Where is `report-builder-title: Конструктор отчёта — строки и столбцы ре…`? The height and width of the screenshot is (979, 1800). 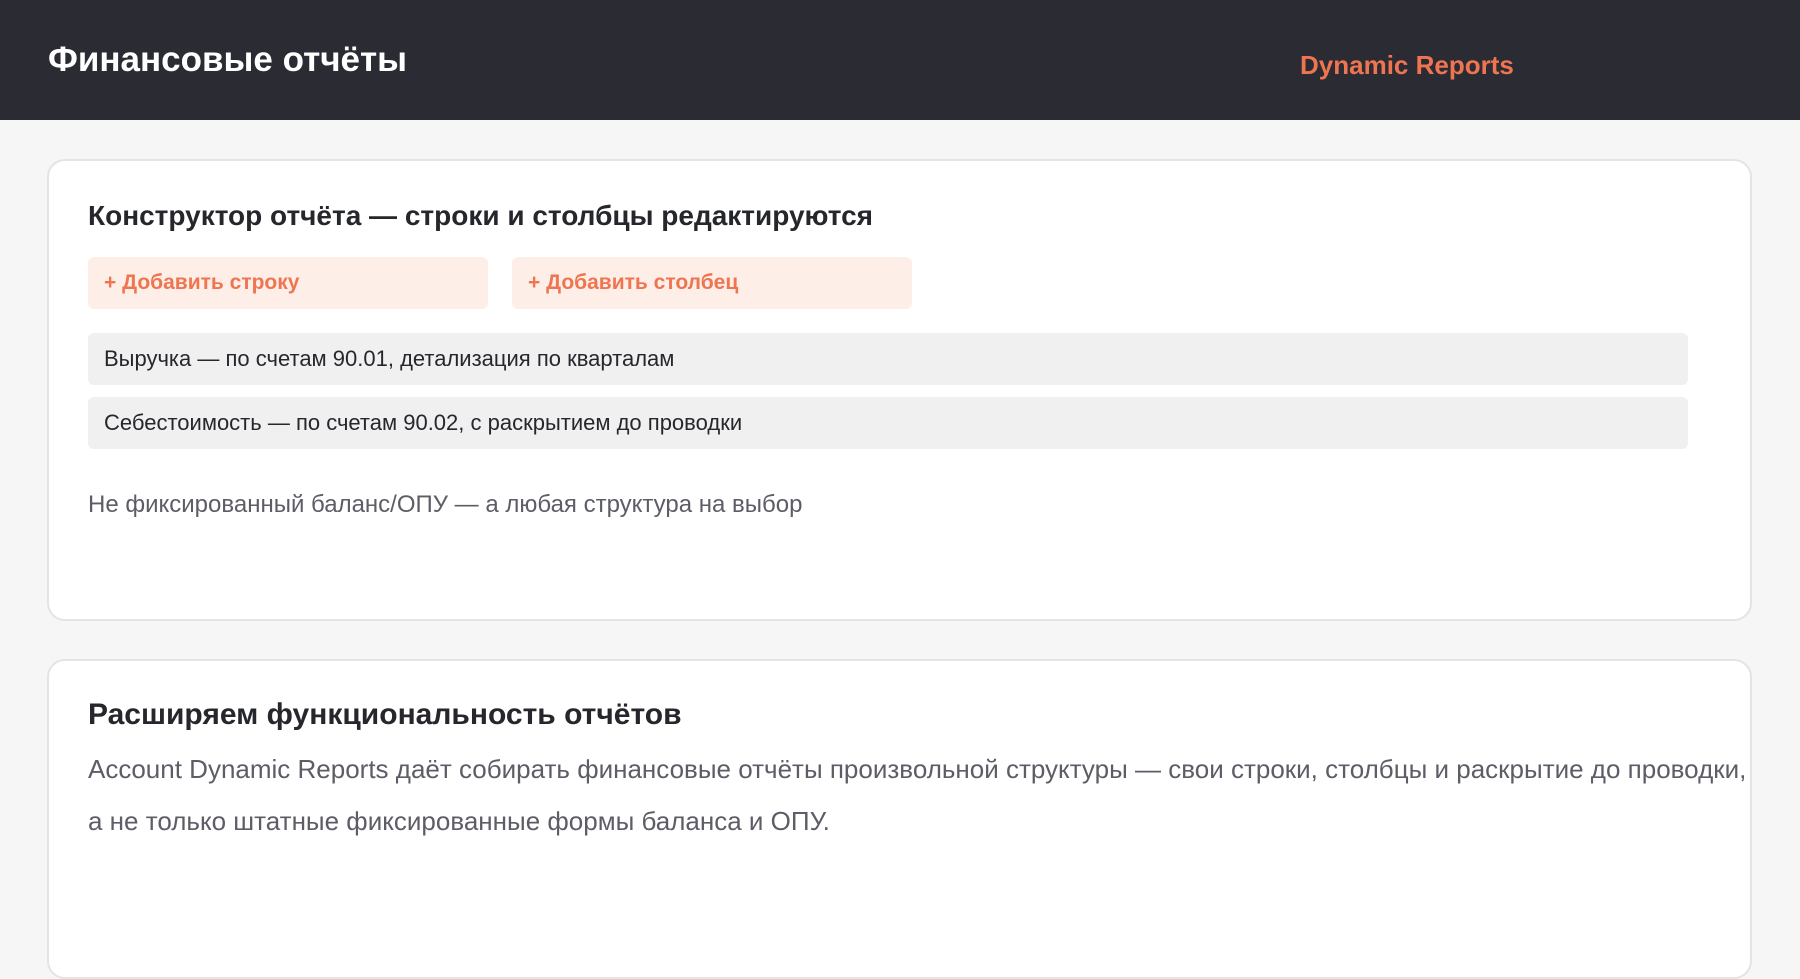
report-builder-title: Конструктор отчёта — строки и столбцы ре… is located at coordinates (480, 215).